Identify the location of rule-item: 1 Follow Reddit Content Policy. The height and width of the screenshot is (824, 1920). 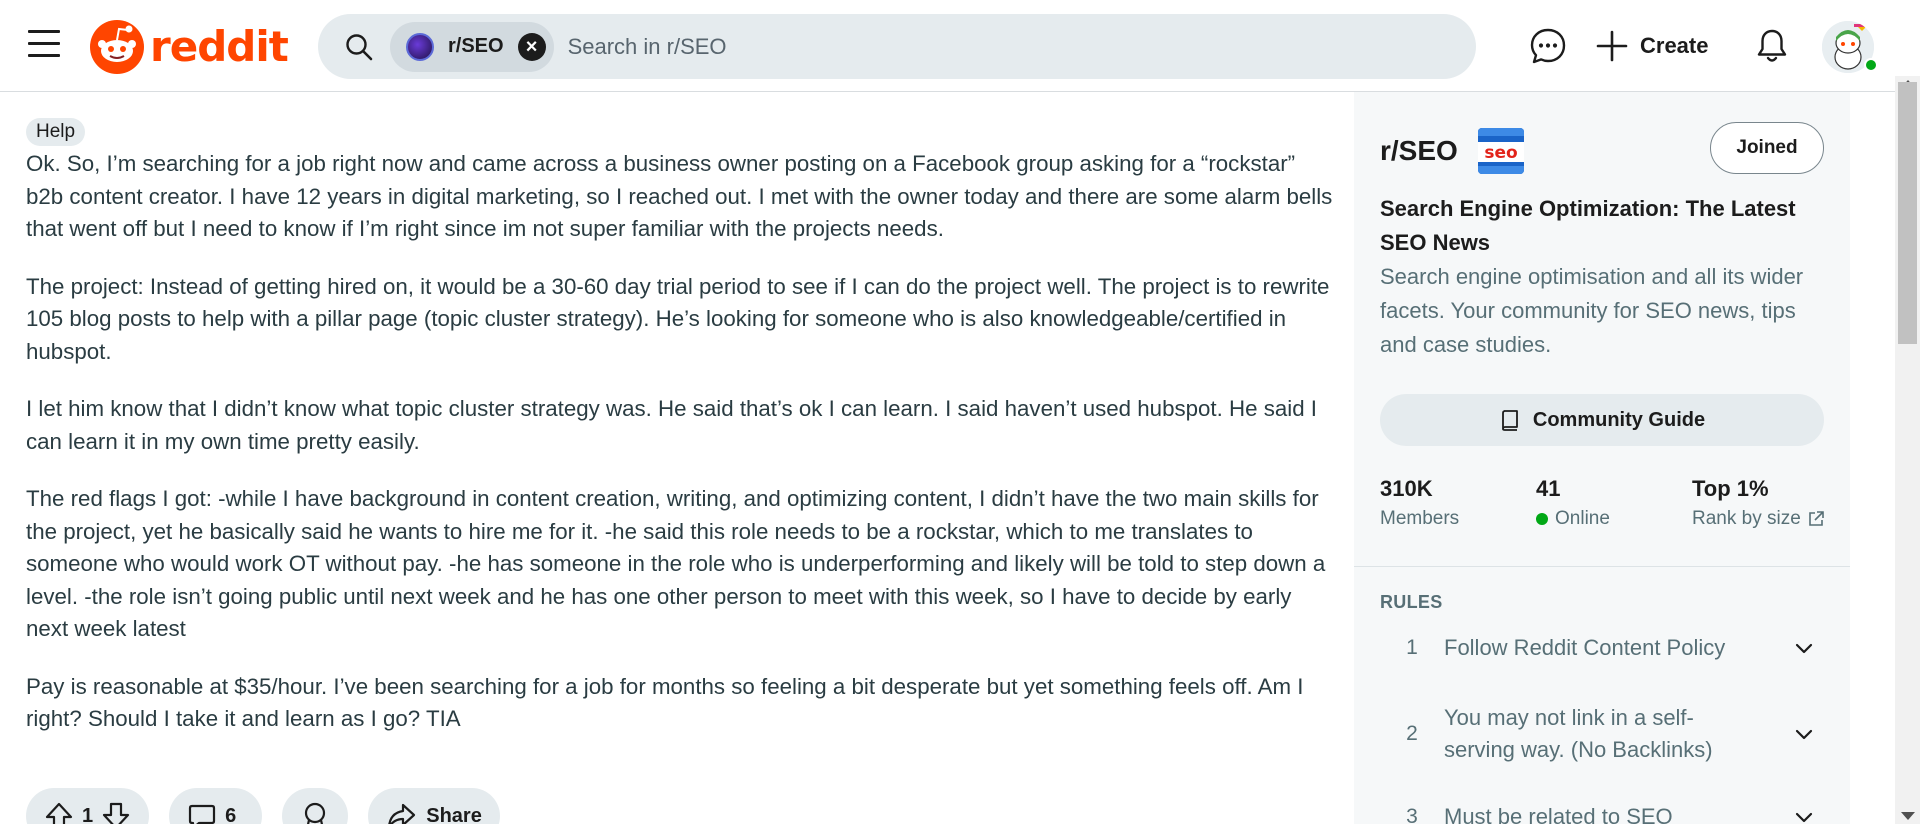
(1605, 648).